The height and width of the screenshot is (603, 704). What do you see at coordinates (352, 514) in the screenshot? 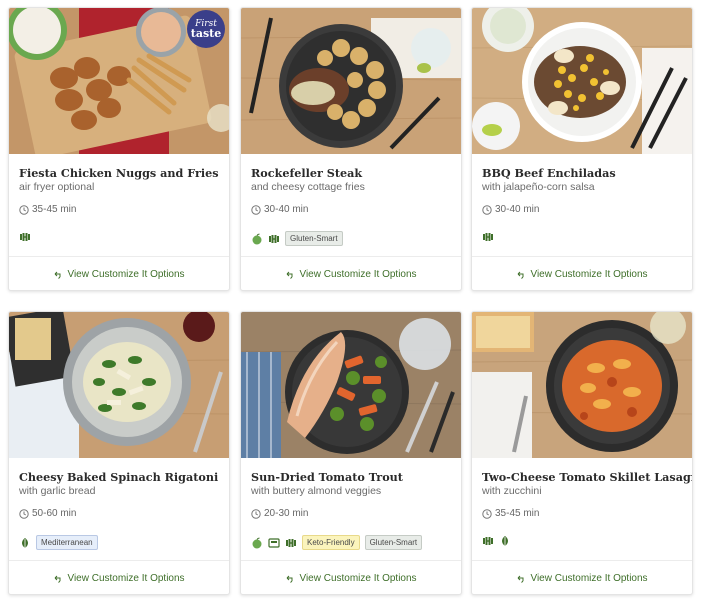
I see `cook-time: 20-30 min` at bounding box center [352, 514].